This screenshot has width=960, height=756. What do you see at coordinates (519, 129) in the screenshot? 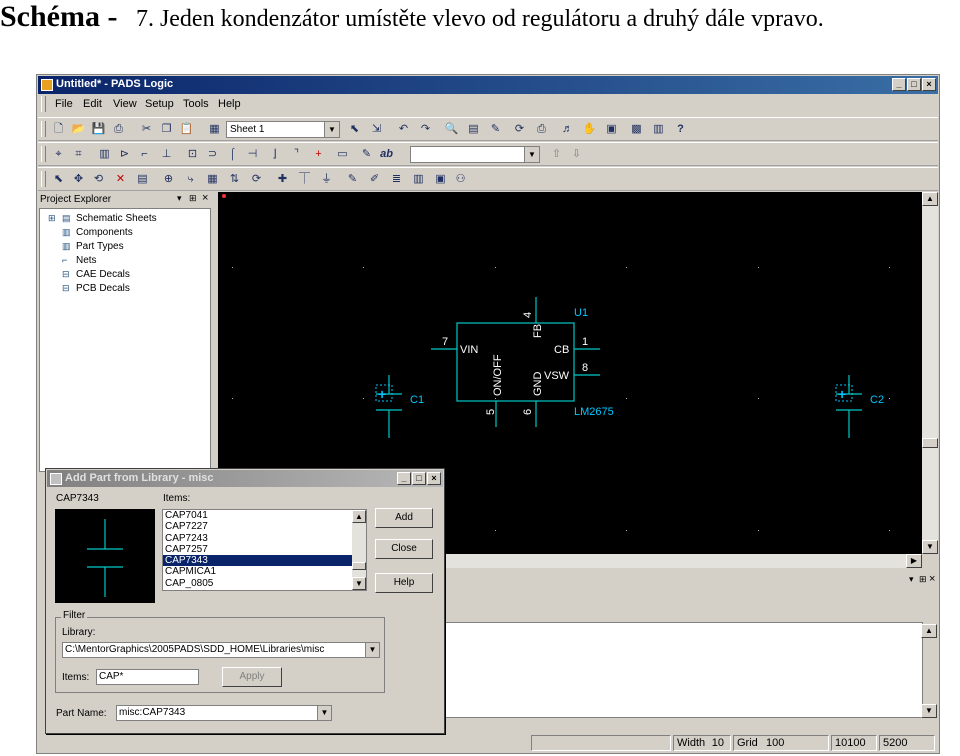
I see `refresh-icon: ⟳` at bounding box center [519, 129].